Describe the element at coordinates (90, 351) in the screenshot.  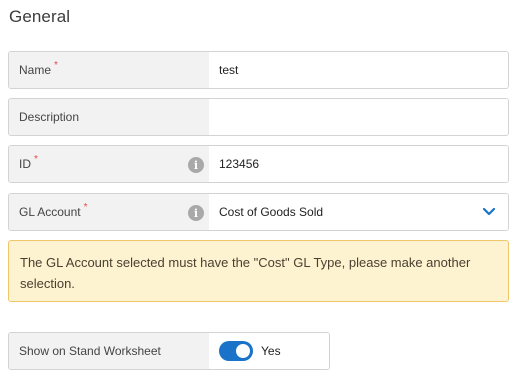
I see `stand-worksheet-label: Show on Stand Worksheet` at that location.